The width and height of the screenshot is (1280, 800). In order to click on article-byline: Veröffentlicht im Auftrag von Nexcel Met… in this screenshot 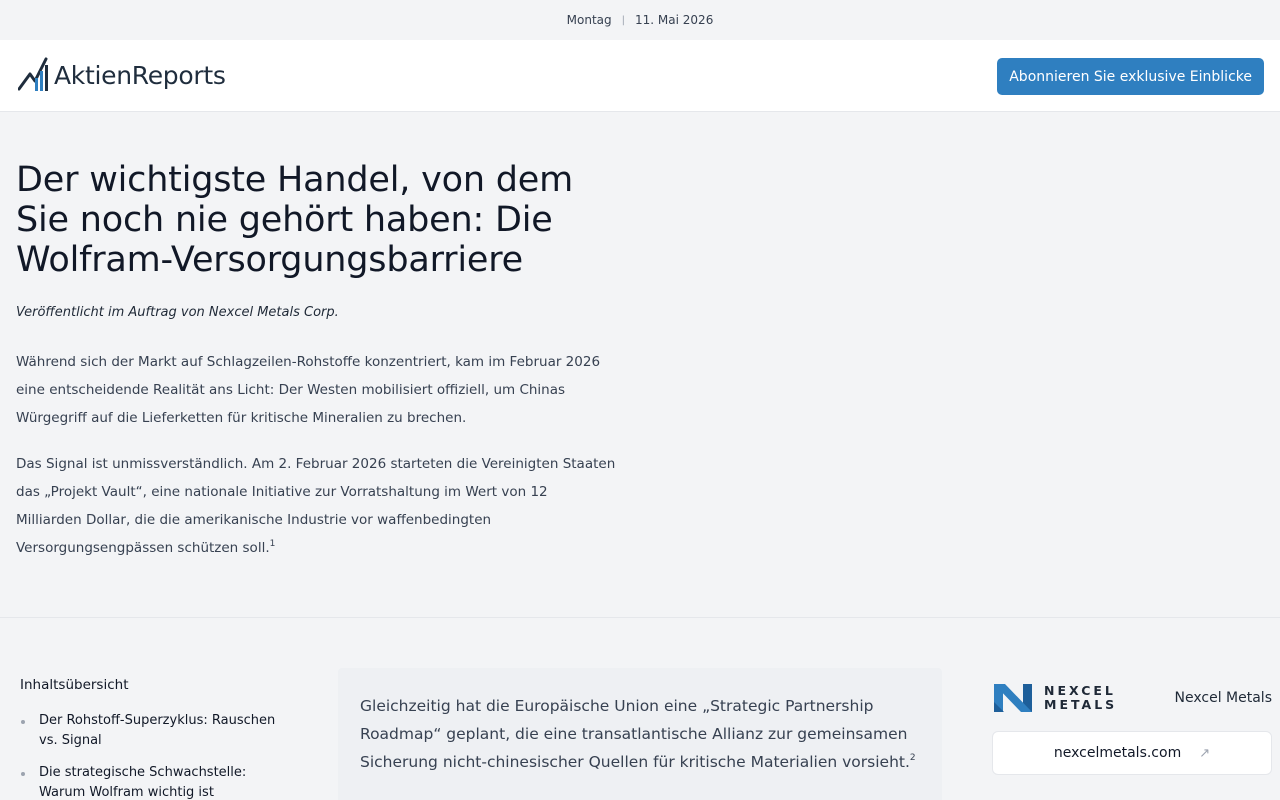, I will do `click(177, 312)`.